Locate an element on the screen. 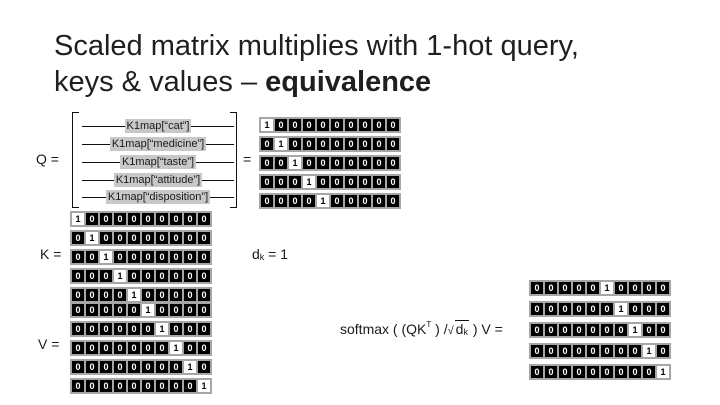  matrix-row: 0001000000 is located at coordinates (330, 182).